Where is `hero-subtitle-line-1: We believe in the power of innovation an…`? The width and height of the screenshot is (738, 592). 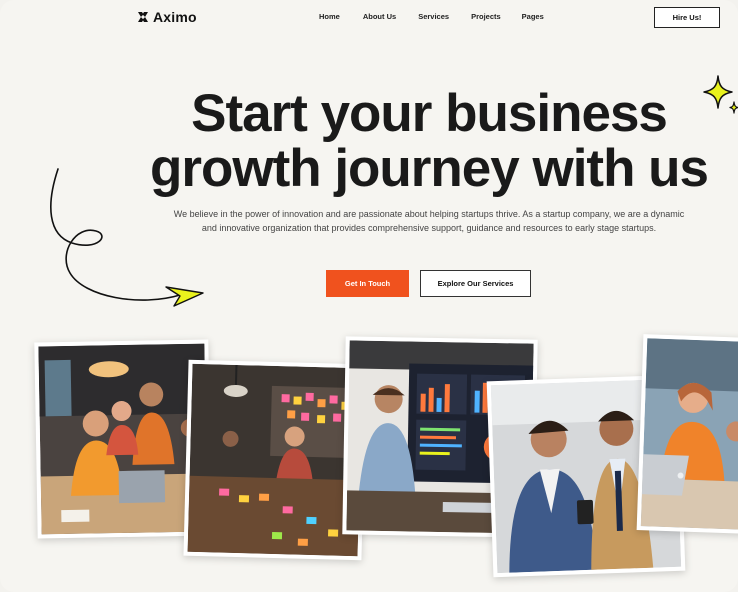
hero-subtitle-line-1: We believe in the power of innovation an… is located at coordinates (429, 214).